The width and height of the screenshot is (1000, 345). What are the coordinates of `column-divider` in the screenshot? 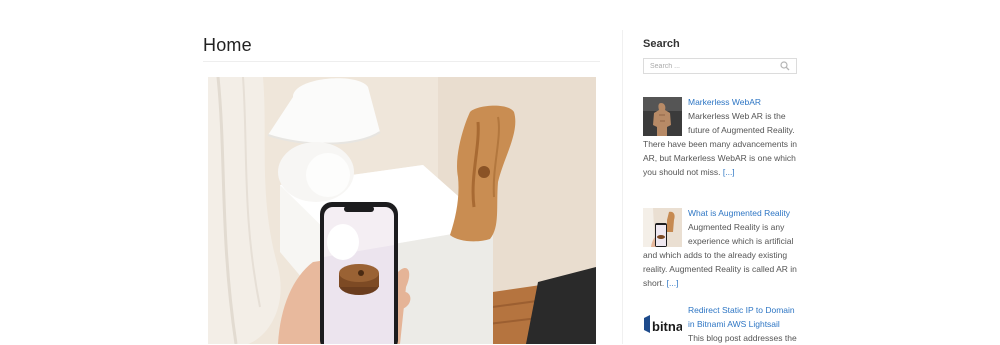 It's located at (622, 187).